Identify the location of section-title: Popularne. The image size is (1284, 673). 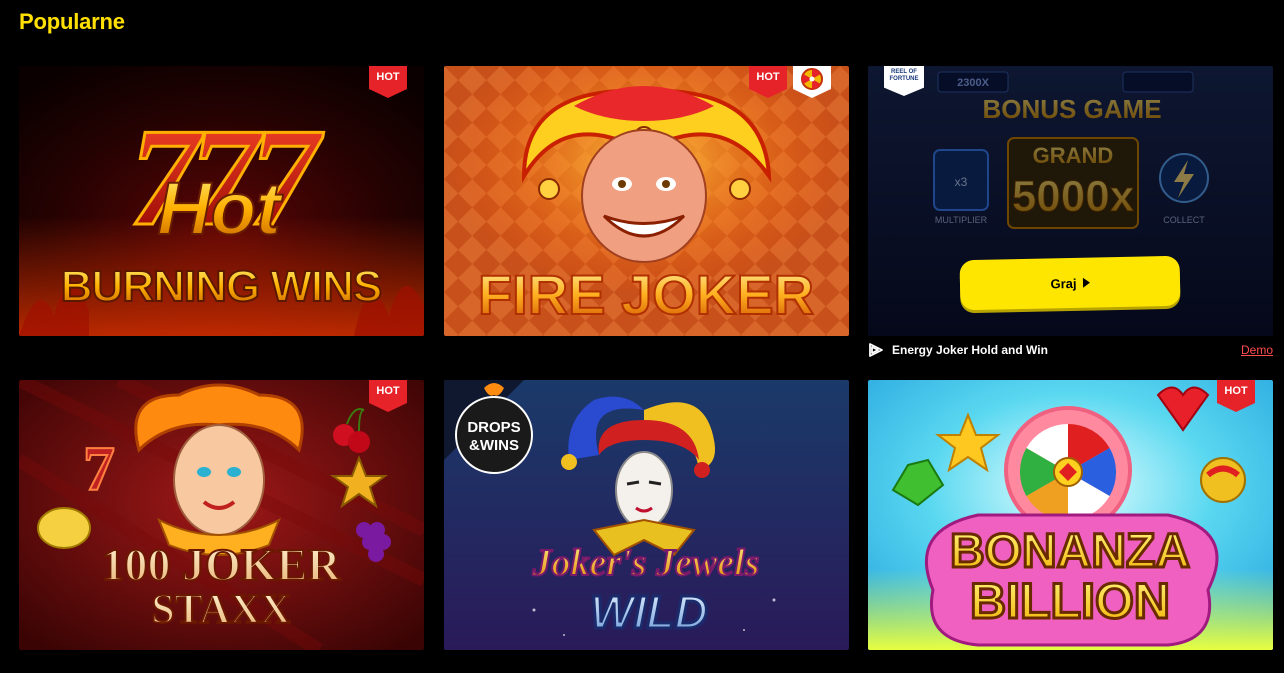
(72, 21).